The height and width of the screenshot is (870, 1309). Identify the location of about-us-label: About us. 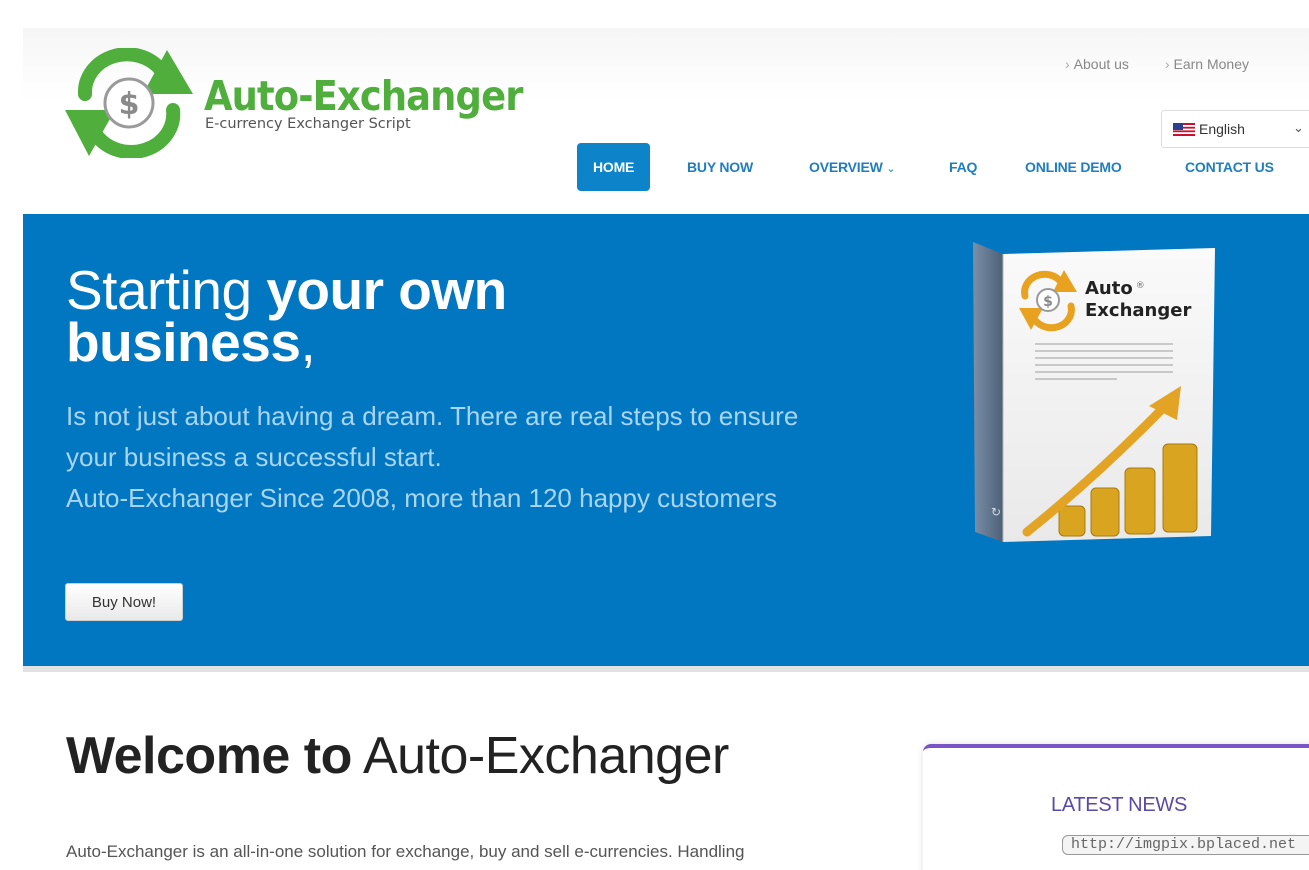
(1101, 64).